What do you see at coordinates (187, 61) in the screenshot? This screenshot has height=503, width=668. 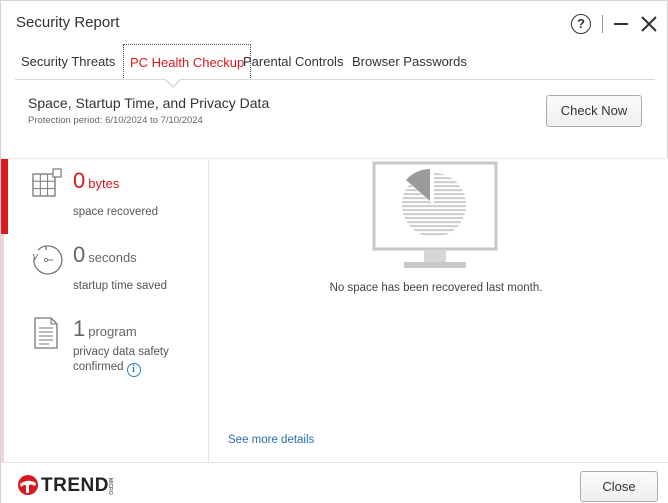 I see `tab-pc-health-checkup: PC Health Checkup` at bounding box center [187, 61].